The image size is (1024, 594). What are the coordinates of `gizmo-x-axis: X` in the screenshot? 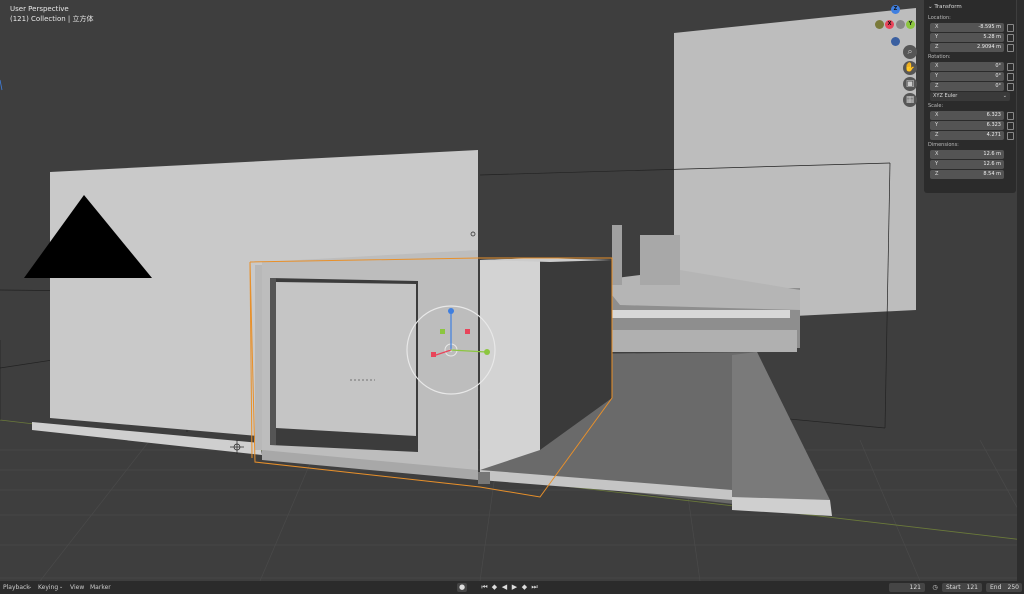 It's located at (889, 24).